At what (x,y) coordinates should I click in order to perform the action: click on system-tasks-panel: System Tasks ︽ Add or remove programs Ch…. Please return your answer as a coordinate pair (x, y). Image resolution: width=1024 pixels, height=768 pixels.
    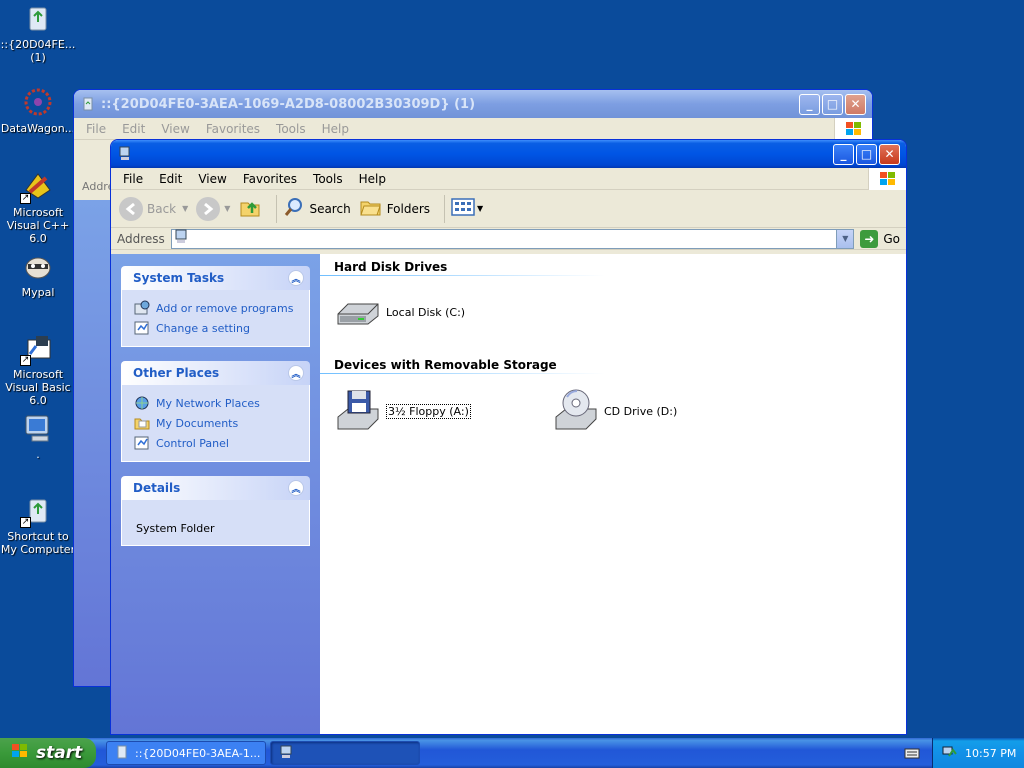
    Looking at the image, I should click on (215, 306).